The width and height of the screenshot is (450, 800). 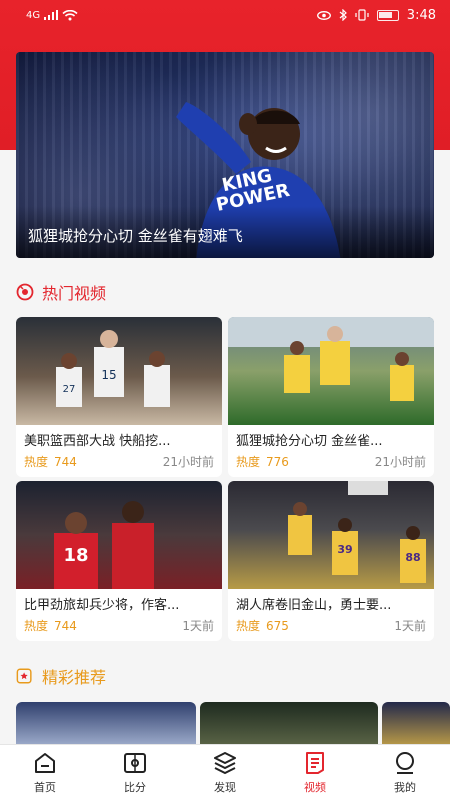 I want to click on hot-videos-title: 热门视频, so click(x=74, y=293).